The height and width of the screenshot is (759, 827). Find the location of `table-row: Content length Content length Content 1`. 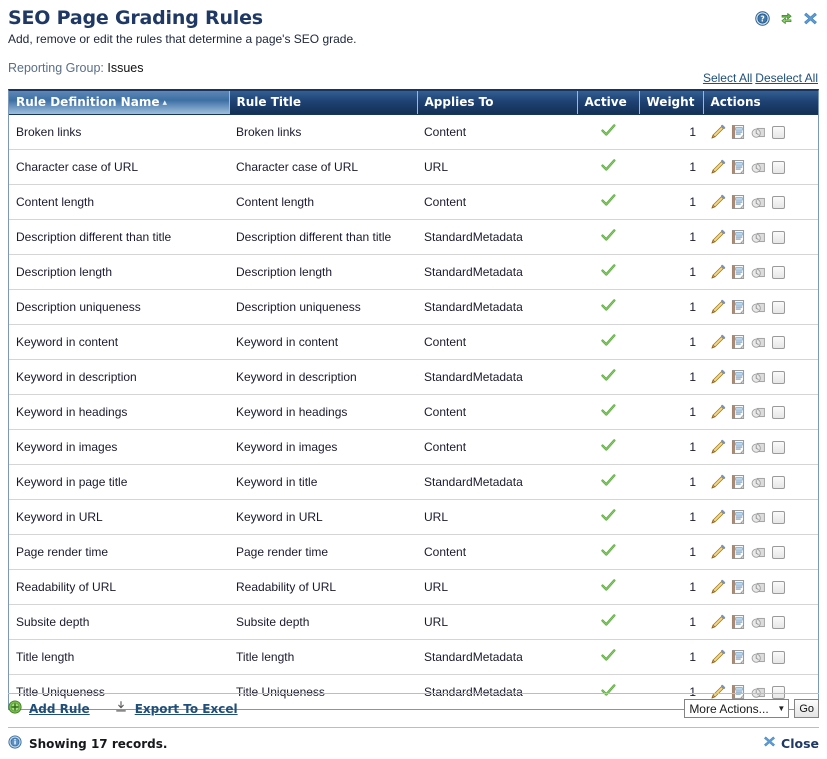

table-row: Content length Content length Content 1 is located at coordinates (413, 202).